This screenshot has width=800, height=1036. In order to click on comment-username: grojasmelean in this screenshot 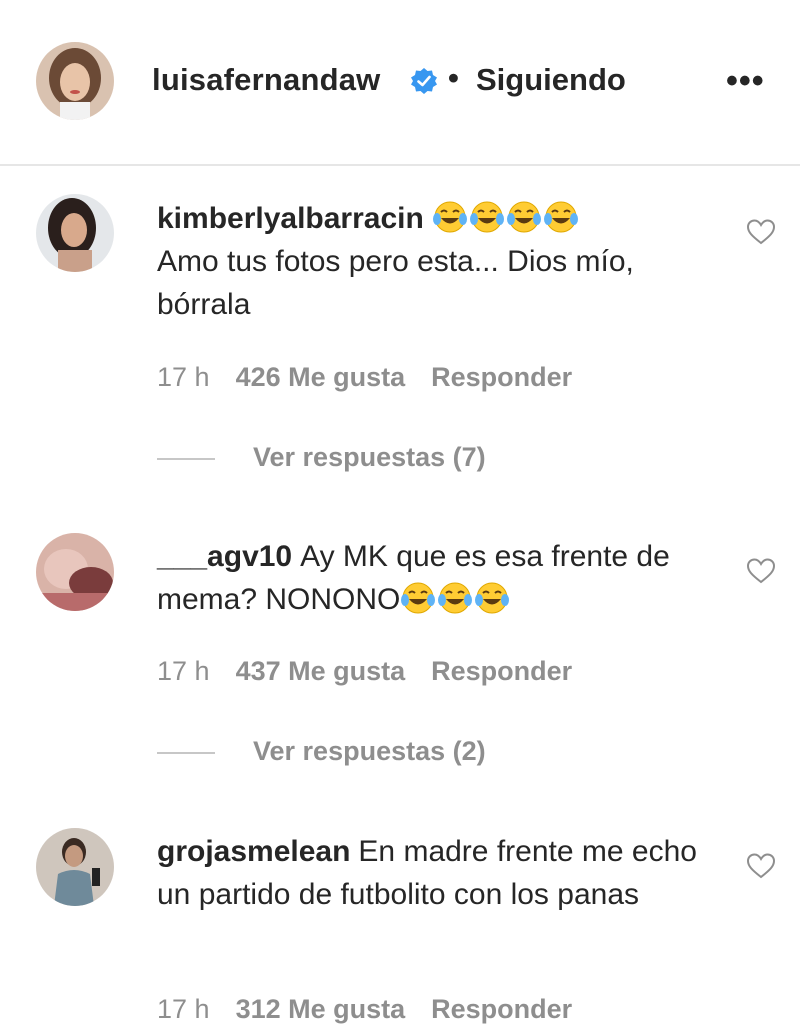, I will do `click(253, 851)`.